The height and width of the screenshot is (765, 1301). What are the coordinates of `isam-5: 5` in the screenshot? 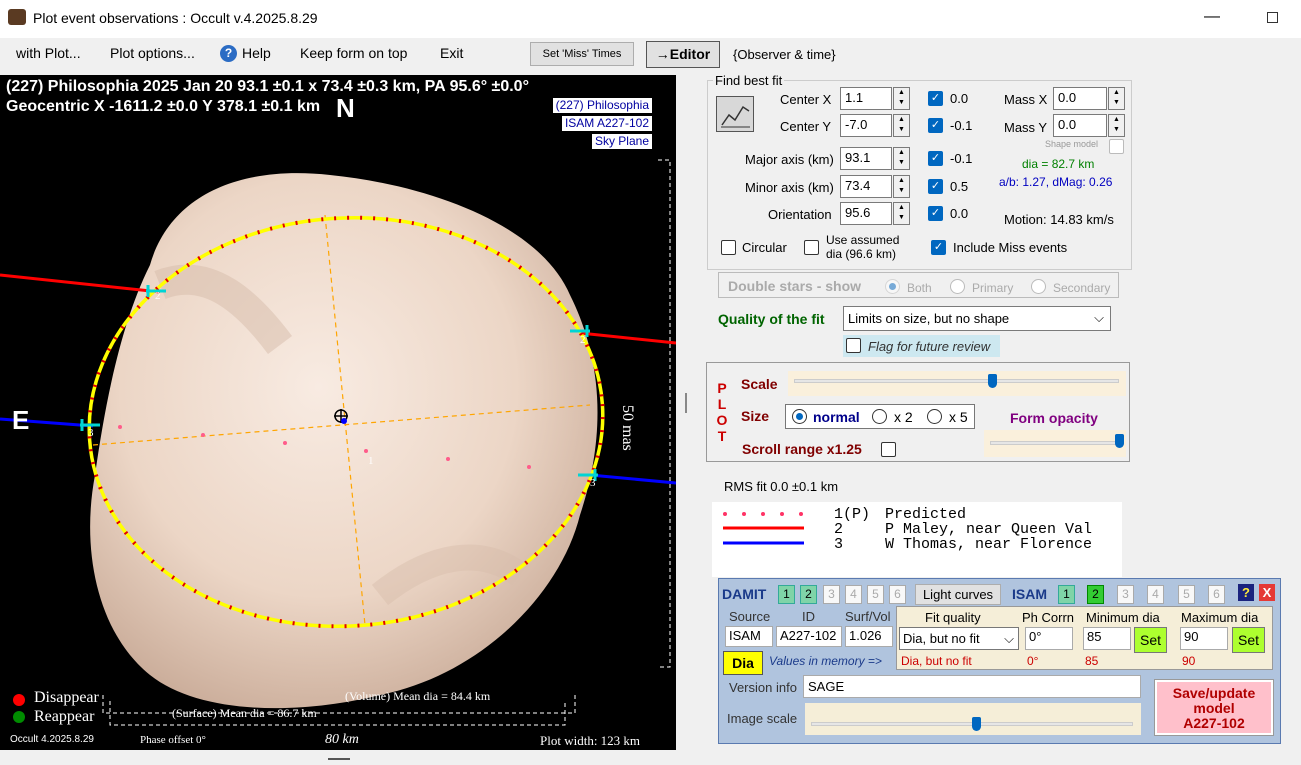 It's located at (1186, 594).